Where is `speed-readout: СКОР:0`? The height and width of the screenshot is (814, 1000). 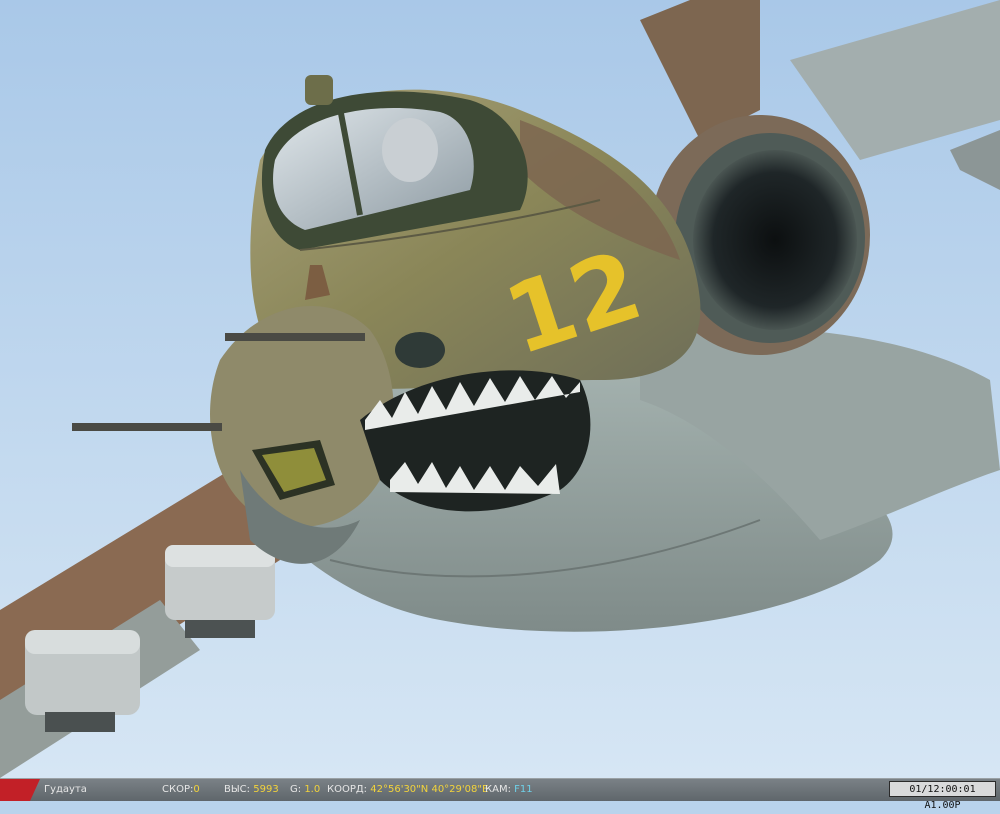
speed-readout: СКОР:0 is located at coordinates (181, 790).